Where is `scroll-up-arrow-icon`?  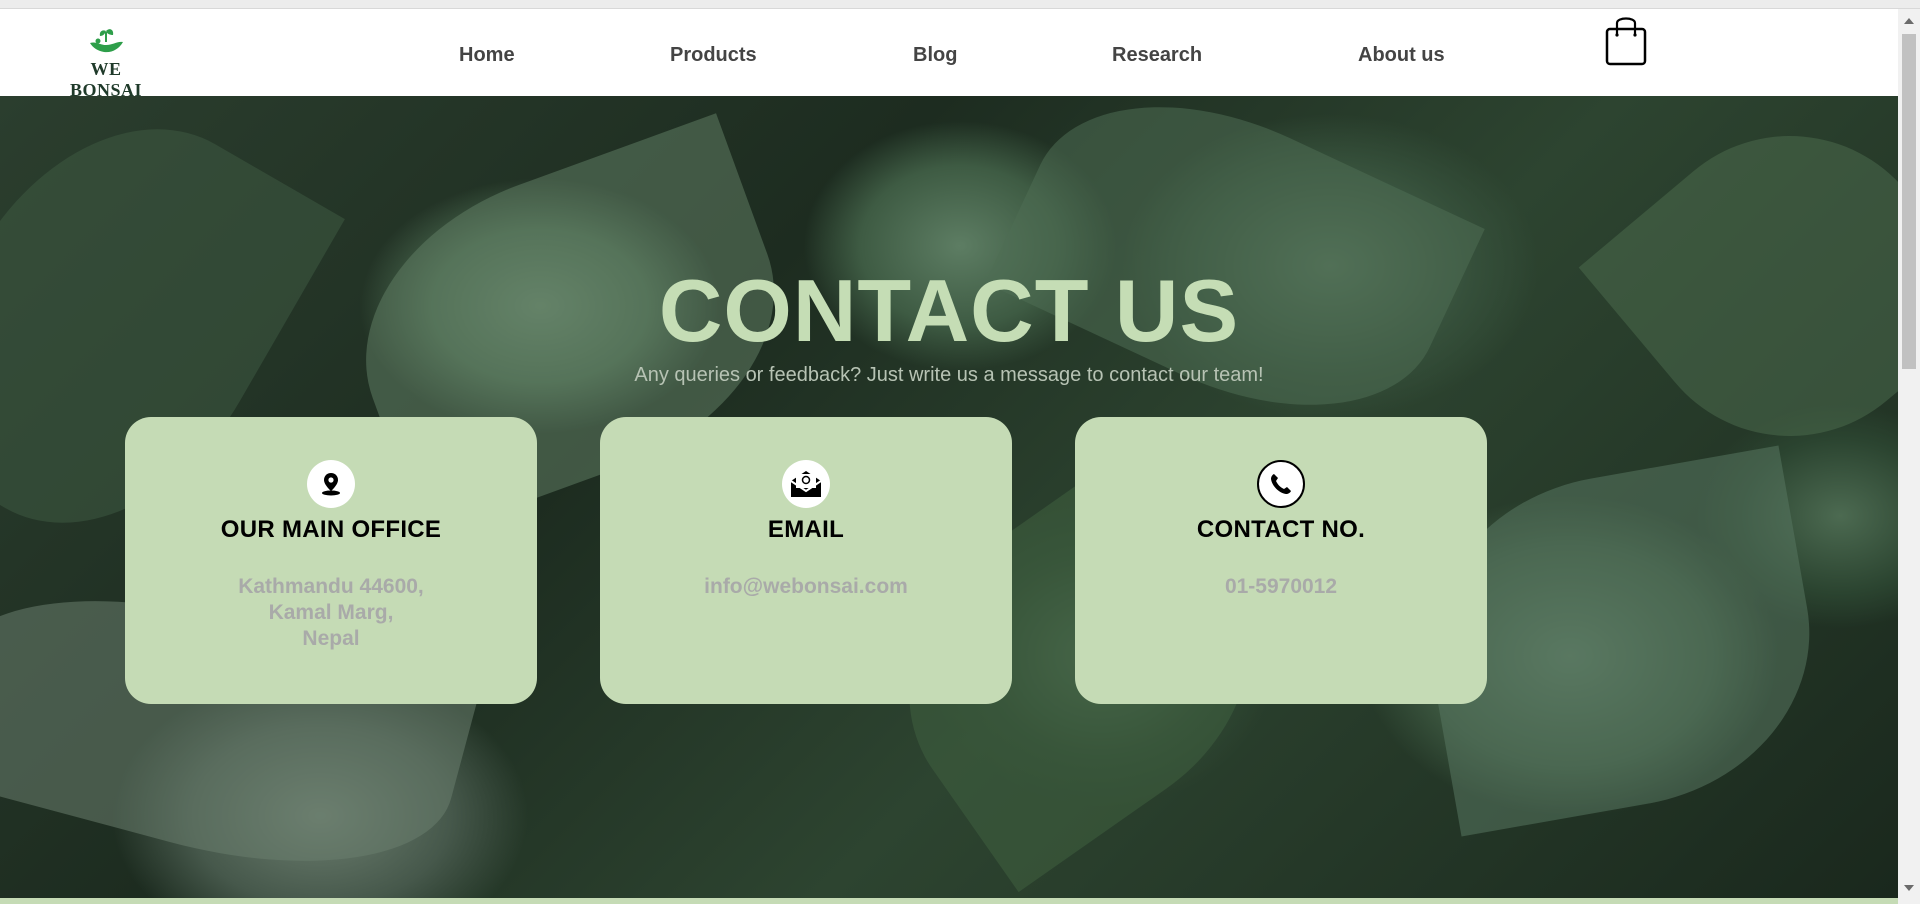
scroll-up-arrow-icon is located at coordinates (1909, 21).